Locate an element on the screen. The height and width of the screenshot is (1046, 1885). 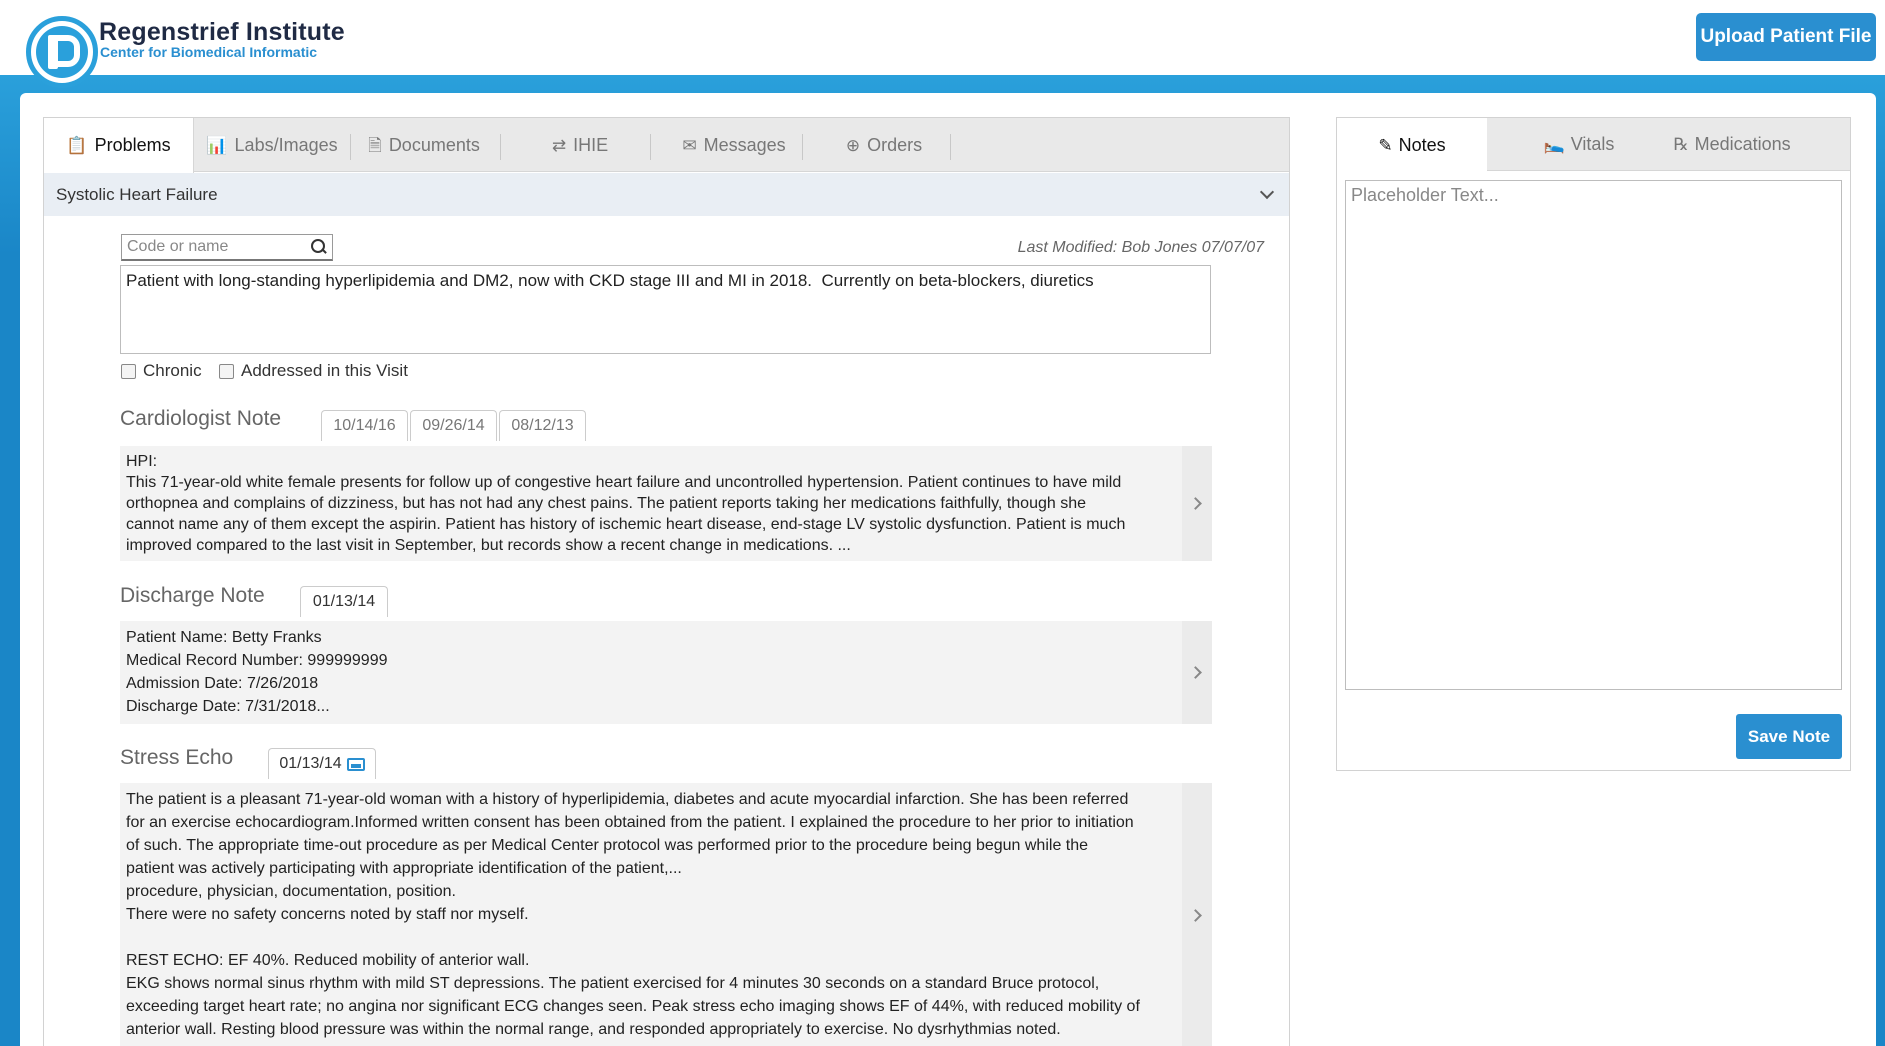
stress-echo-date-tab: 01/13/14 is located at coordinates (322, 763).